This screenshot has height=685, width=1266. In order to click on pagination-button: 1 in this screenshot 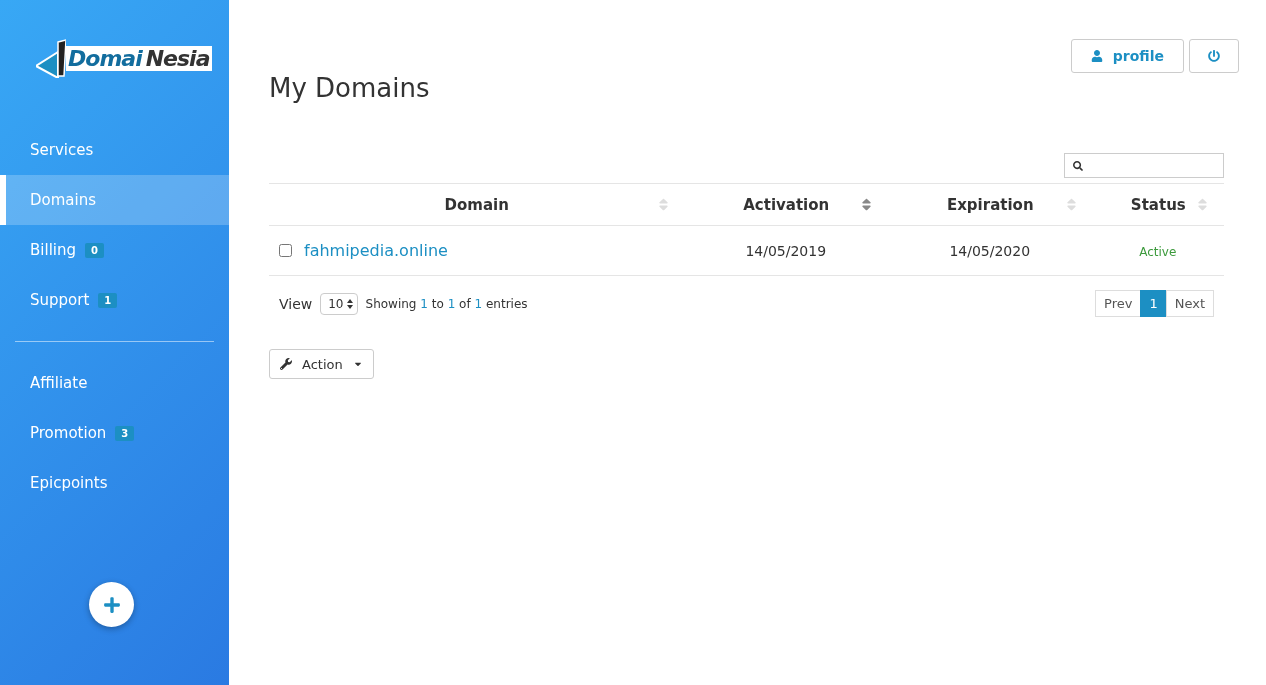, I will do `click(1153, 303)`.